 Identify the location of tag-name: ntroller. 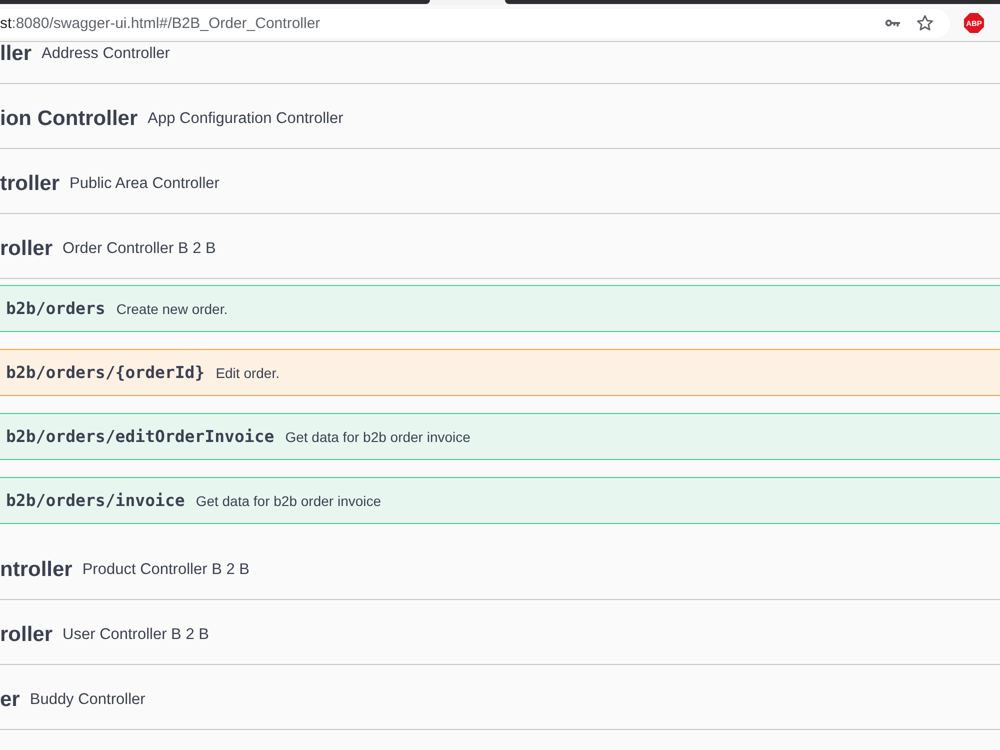
(36, 570).